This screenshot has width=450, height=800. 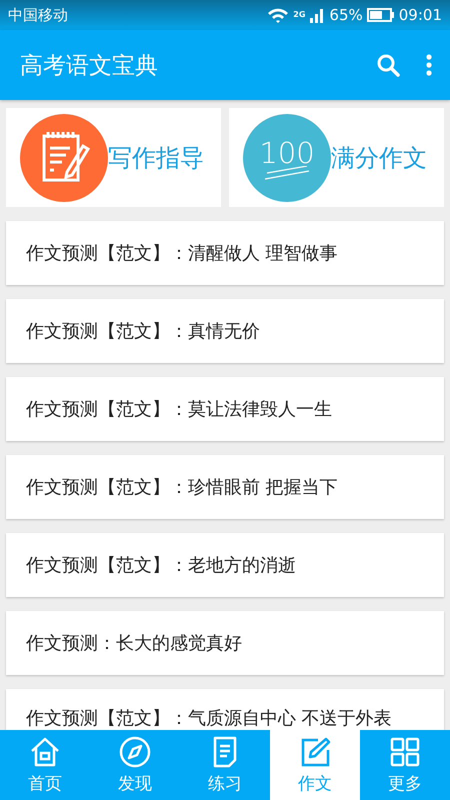 I want to click on app-title: 高考语文宝典, so click(x=89, y=66).